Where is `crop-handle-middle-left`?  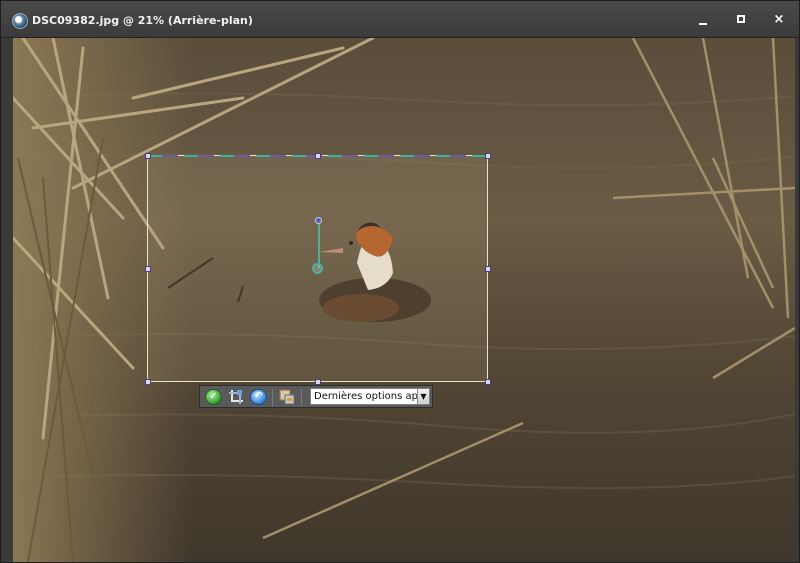 crop-handle-middle-left is located at coordinates (148, 269).